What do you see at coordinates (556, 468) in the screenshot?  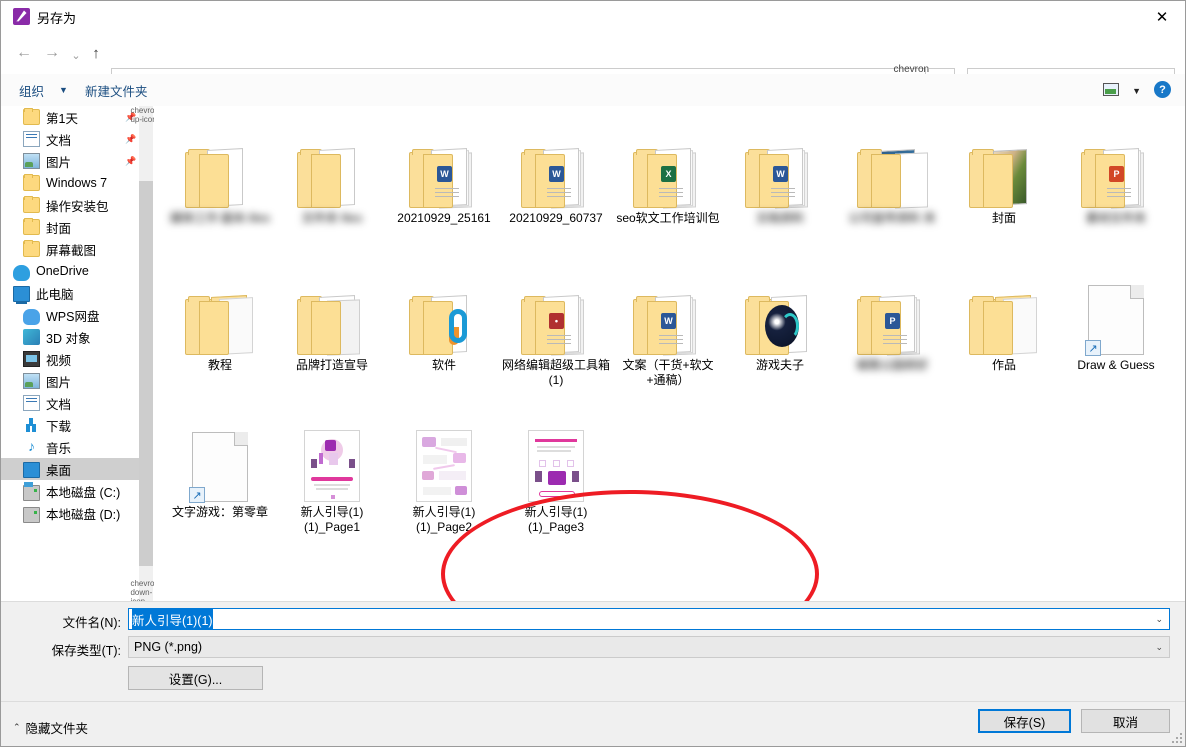 I see `file-item: 新人引导(1)(1)_Page3` at bounding box center [556, 468].